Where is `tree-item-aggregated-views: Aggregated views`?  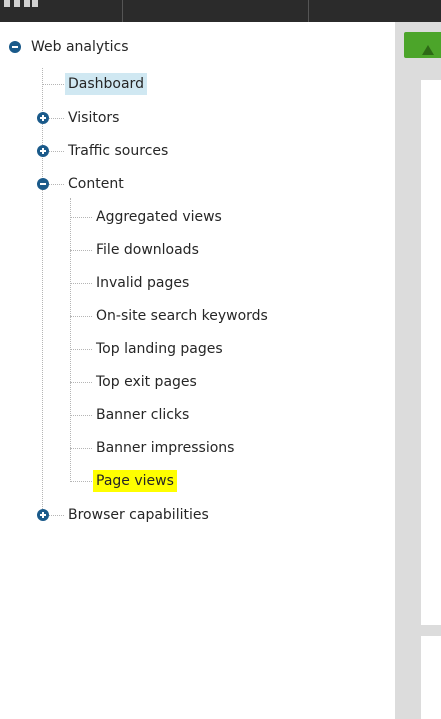 tree-item-aggregated-views: Aggregated views is located at coordinates (159, 217).